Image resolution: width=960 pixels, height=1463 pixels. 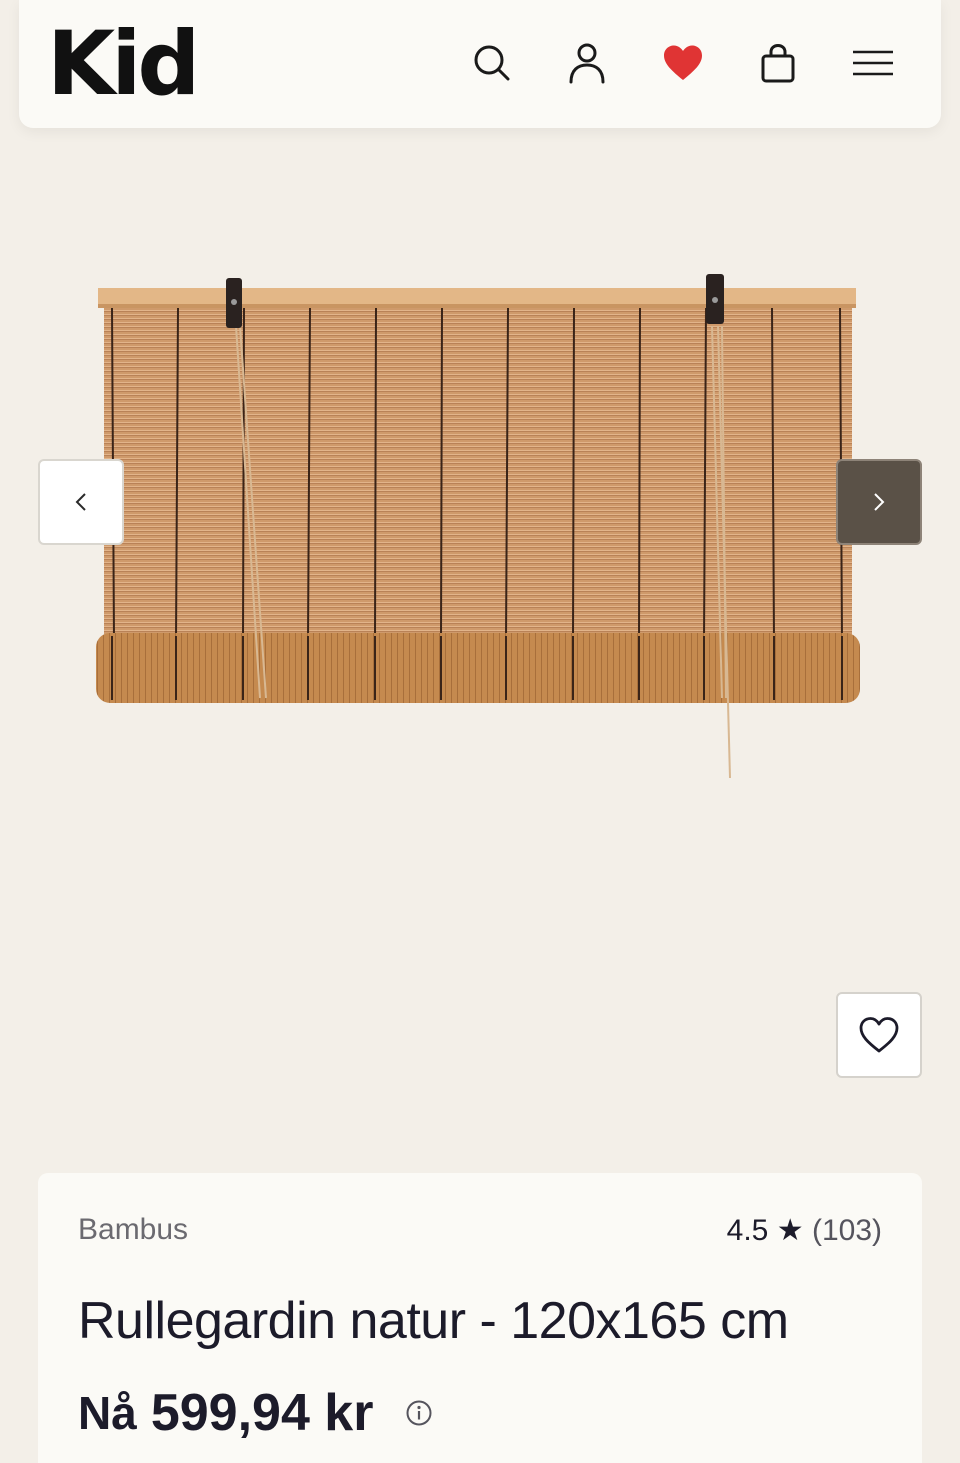 What do you see at coordinates (492, 63) in the screenshot?
I see `search-icon` at bounding box center [492, 63].